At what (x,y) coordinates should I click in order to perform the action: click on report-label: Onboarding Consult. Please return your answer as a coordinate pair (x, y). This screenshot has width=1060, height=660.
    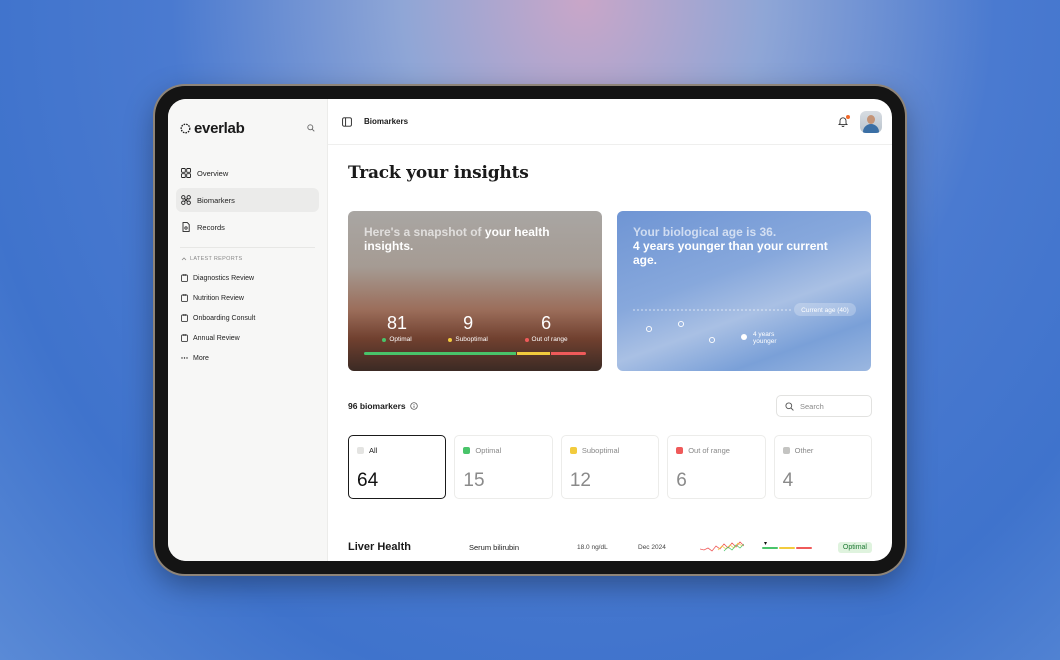
    Looking at the image, I should click on (224, 318).